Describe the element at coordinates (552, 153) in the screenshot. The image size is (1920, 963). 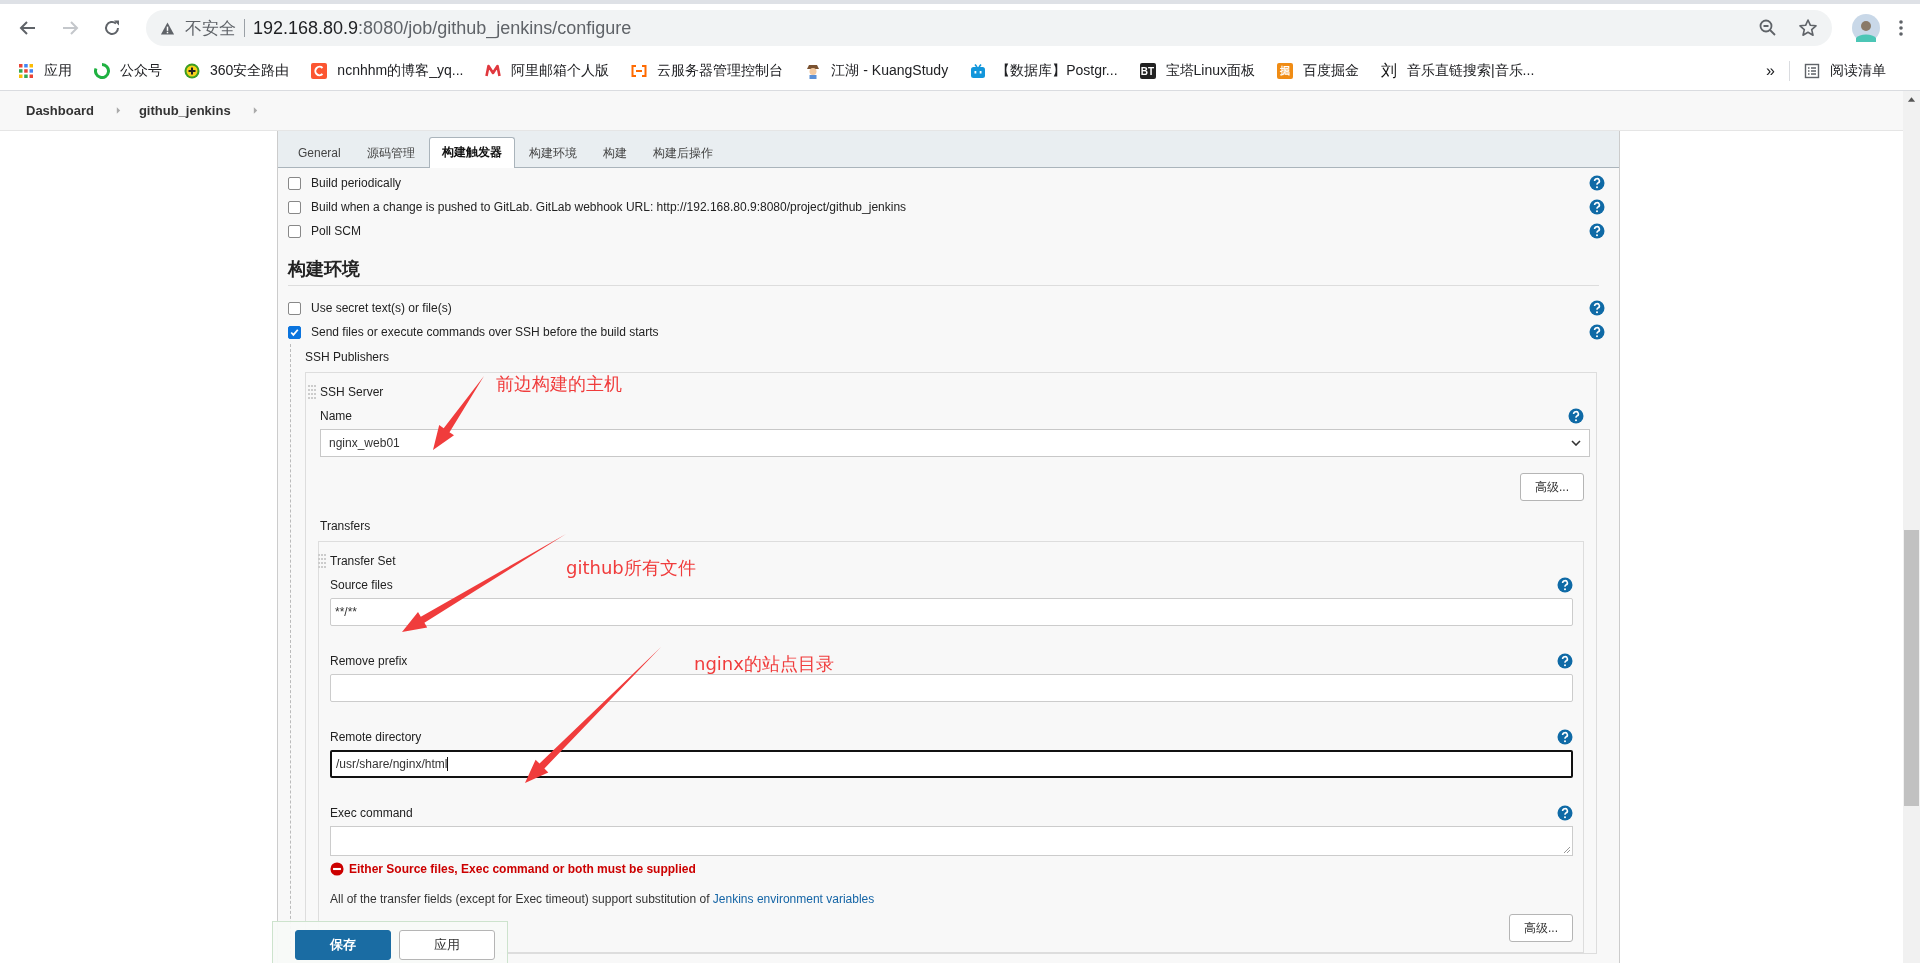
I see `tab: 构建环境` at that location.